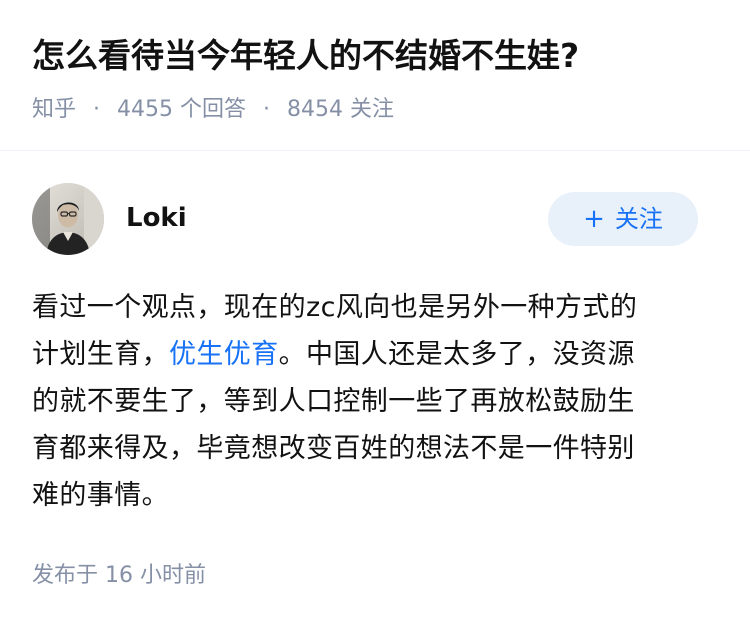 The width and height of the screenshot is (750, 626). What do you see at coordinates (224, 354) in the screenshot?
I see `answer-link: 优生优育` at bounding box center [224, 354].